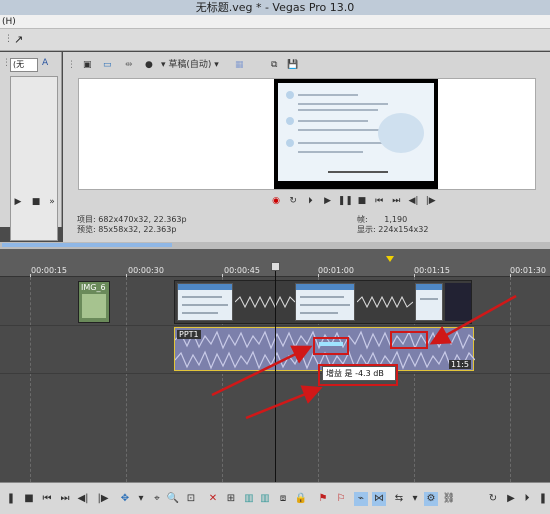  What do you see at coordinates (29, 499) in the screenshot?
I see `stop-icon: ■` at bounding box center [29, 499].